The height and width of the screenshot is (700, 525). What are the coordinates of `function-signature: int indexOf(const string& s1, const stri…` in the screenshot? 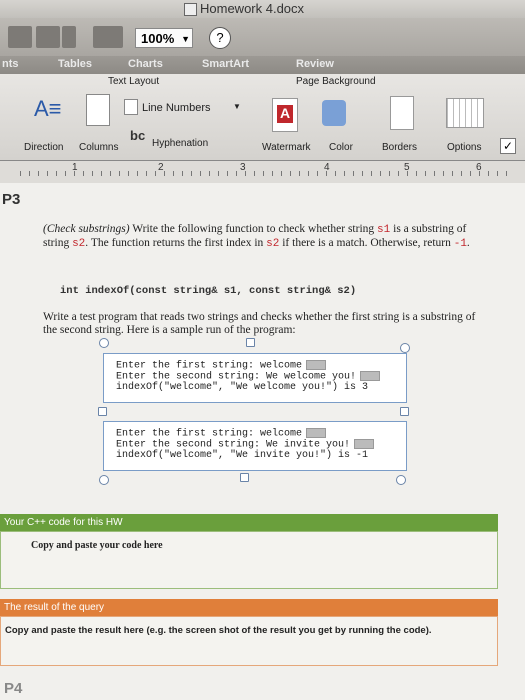 It's located at (208, 291).